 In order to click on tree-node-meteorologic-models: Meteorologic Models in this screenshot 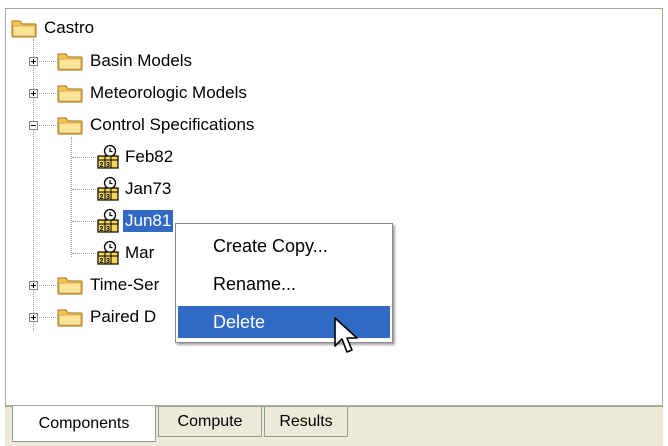, I will do `click(152, 93)`.